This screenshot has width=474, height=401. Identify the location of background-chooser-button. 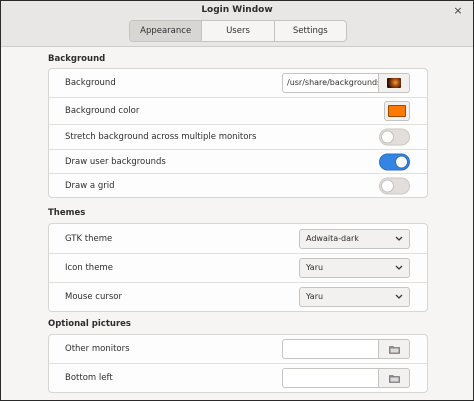
(394, 83).